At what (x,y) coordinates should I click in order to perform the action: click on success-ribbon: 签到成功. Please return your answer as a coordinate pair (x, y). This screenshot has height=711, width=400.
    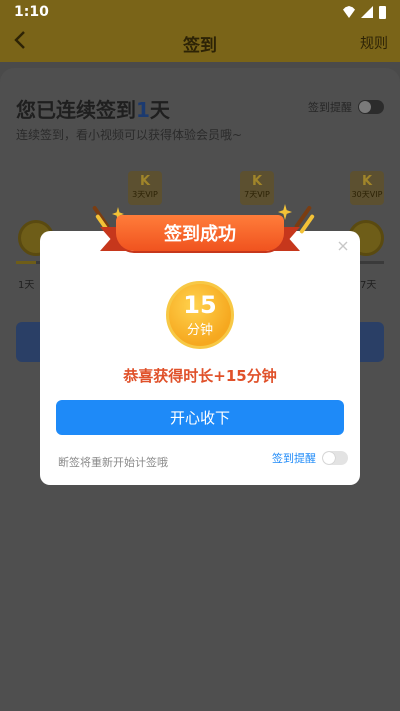
    Looking at the image, I should click on (200, 237).